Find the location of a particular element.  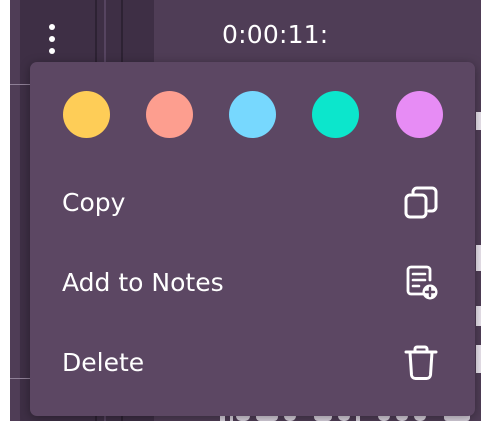

copy-icon is located at coordinates (421, 202).